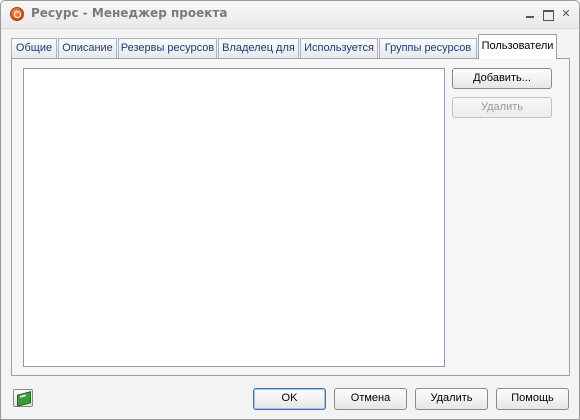  What do you see at coordinates (428, 48) in the screenshot?
I see `tab-resource-groups: Группы ресурсов` at bounding box center [428, 48].